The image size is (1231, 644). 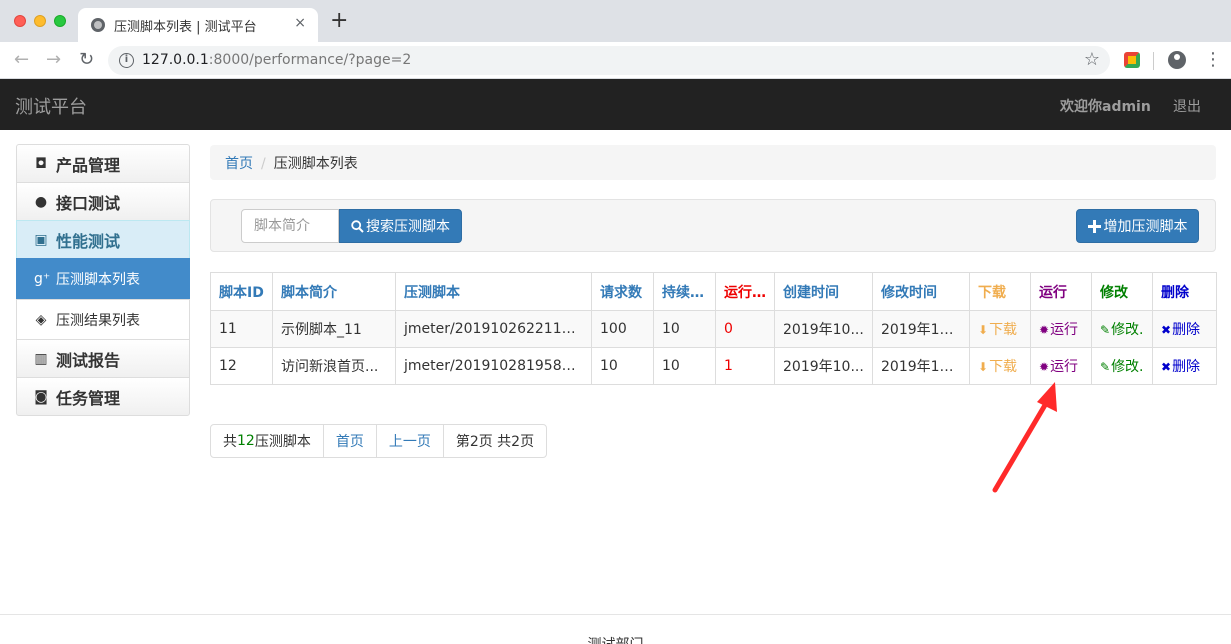 What do you see at coordinates (1177, 60) in the screenshot?
I see `profile-icon` at bounding box center [1177, 60].